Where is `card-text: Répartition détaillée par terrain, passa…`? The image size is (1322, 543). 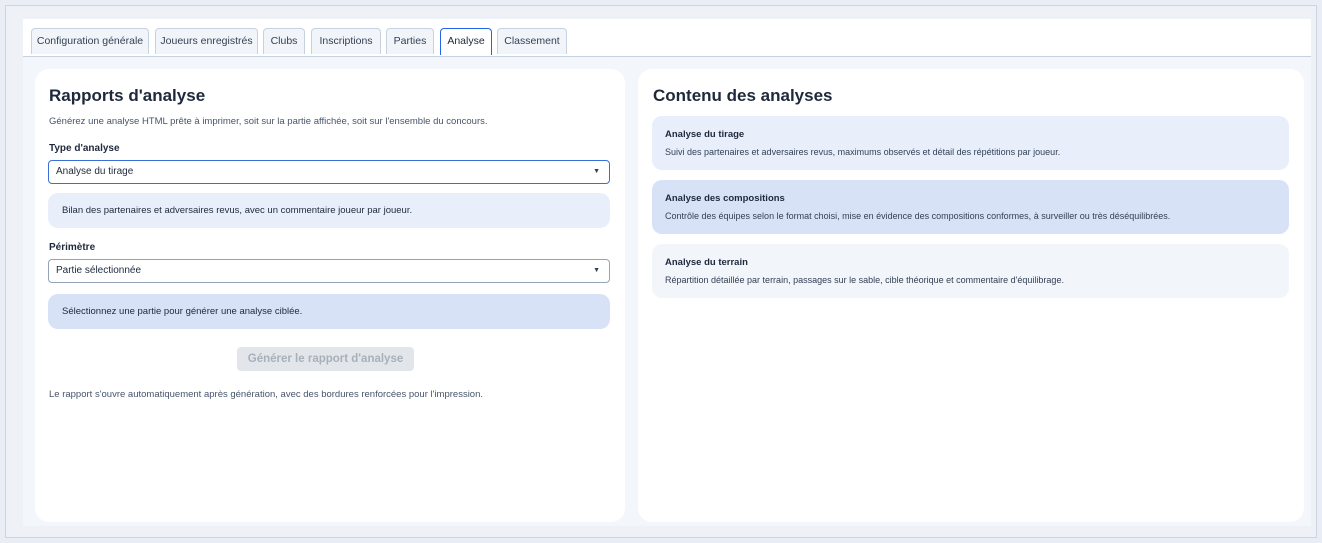
card-text: Répartition détaillée par terrain, passa… is located at coordinates (864, 280).